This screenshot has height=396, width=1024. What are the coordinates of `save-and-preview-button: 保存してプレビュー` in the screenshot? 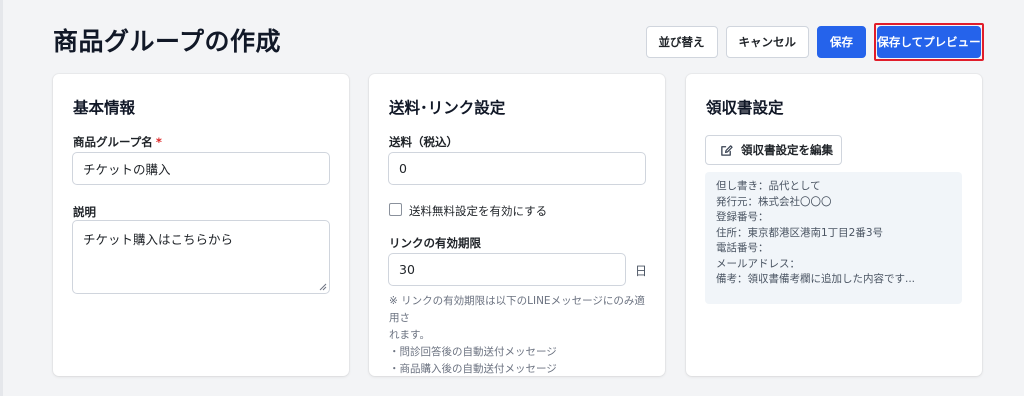 It's located at (929, 42).